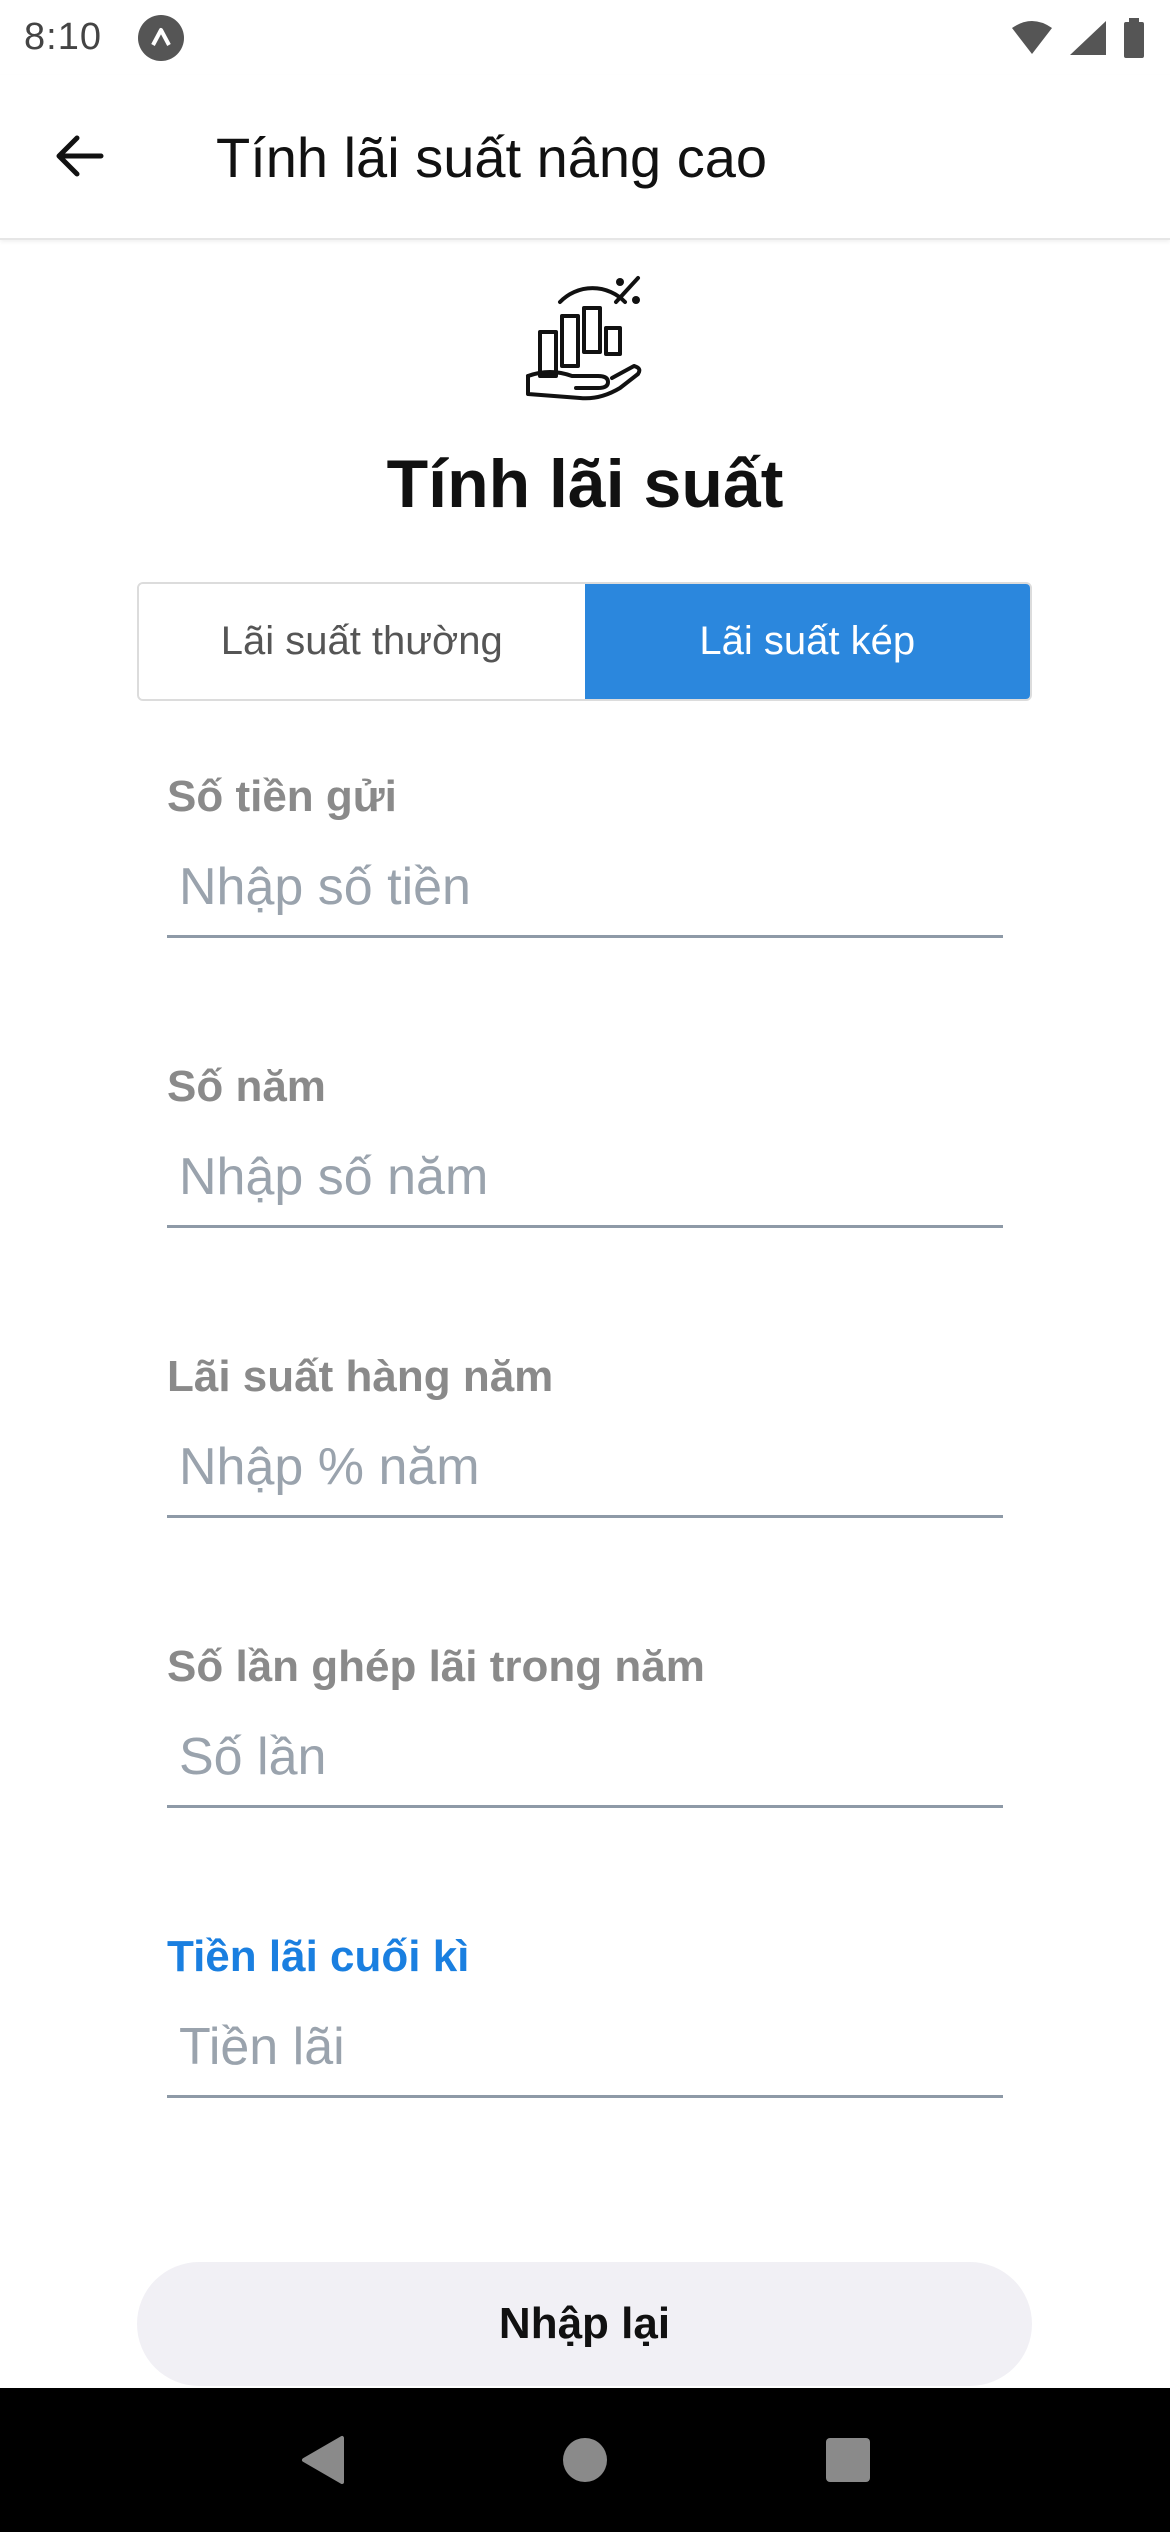 The width and height of the screenshot is (1170, 2532). I want to click on wifi-icon, so click(1032, 37).